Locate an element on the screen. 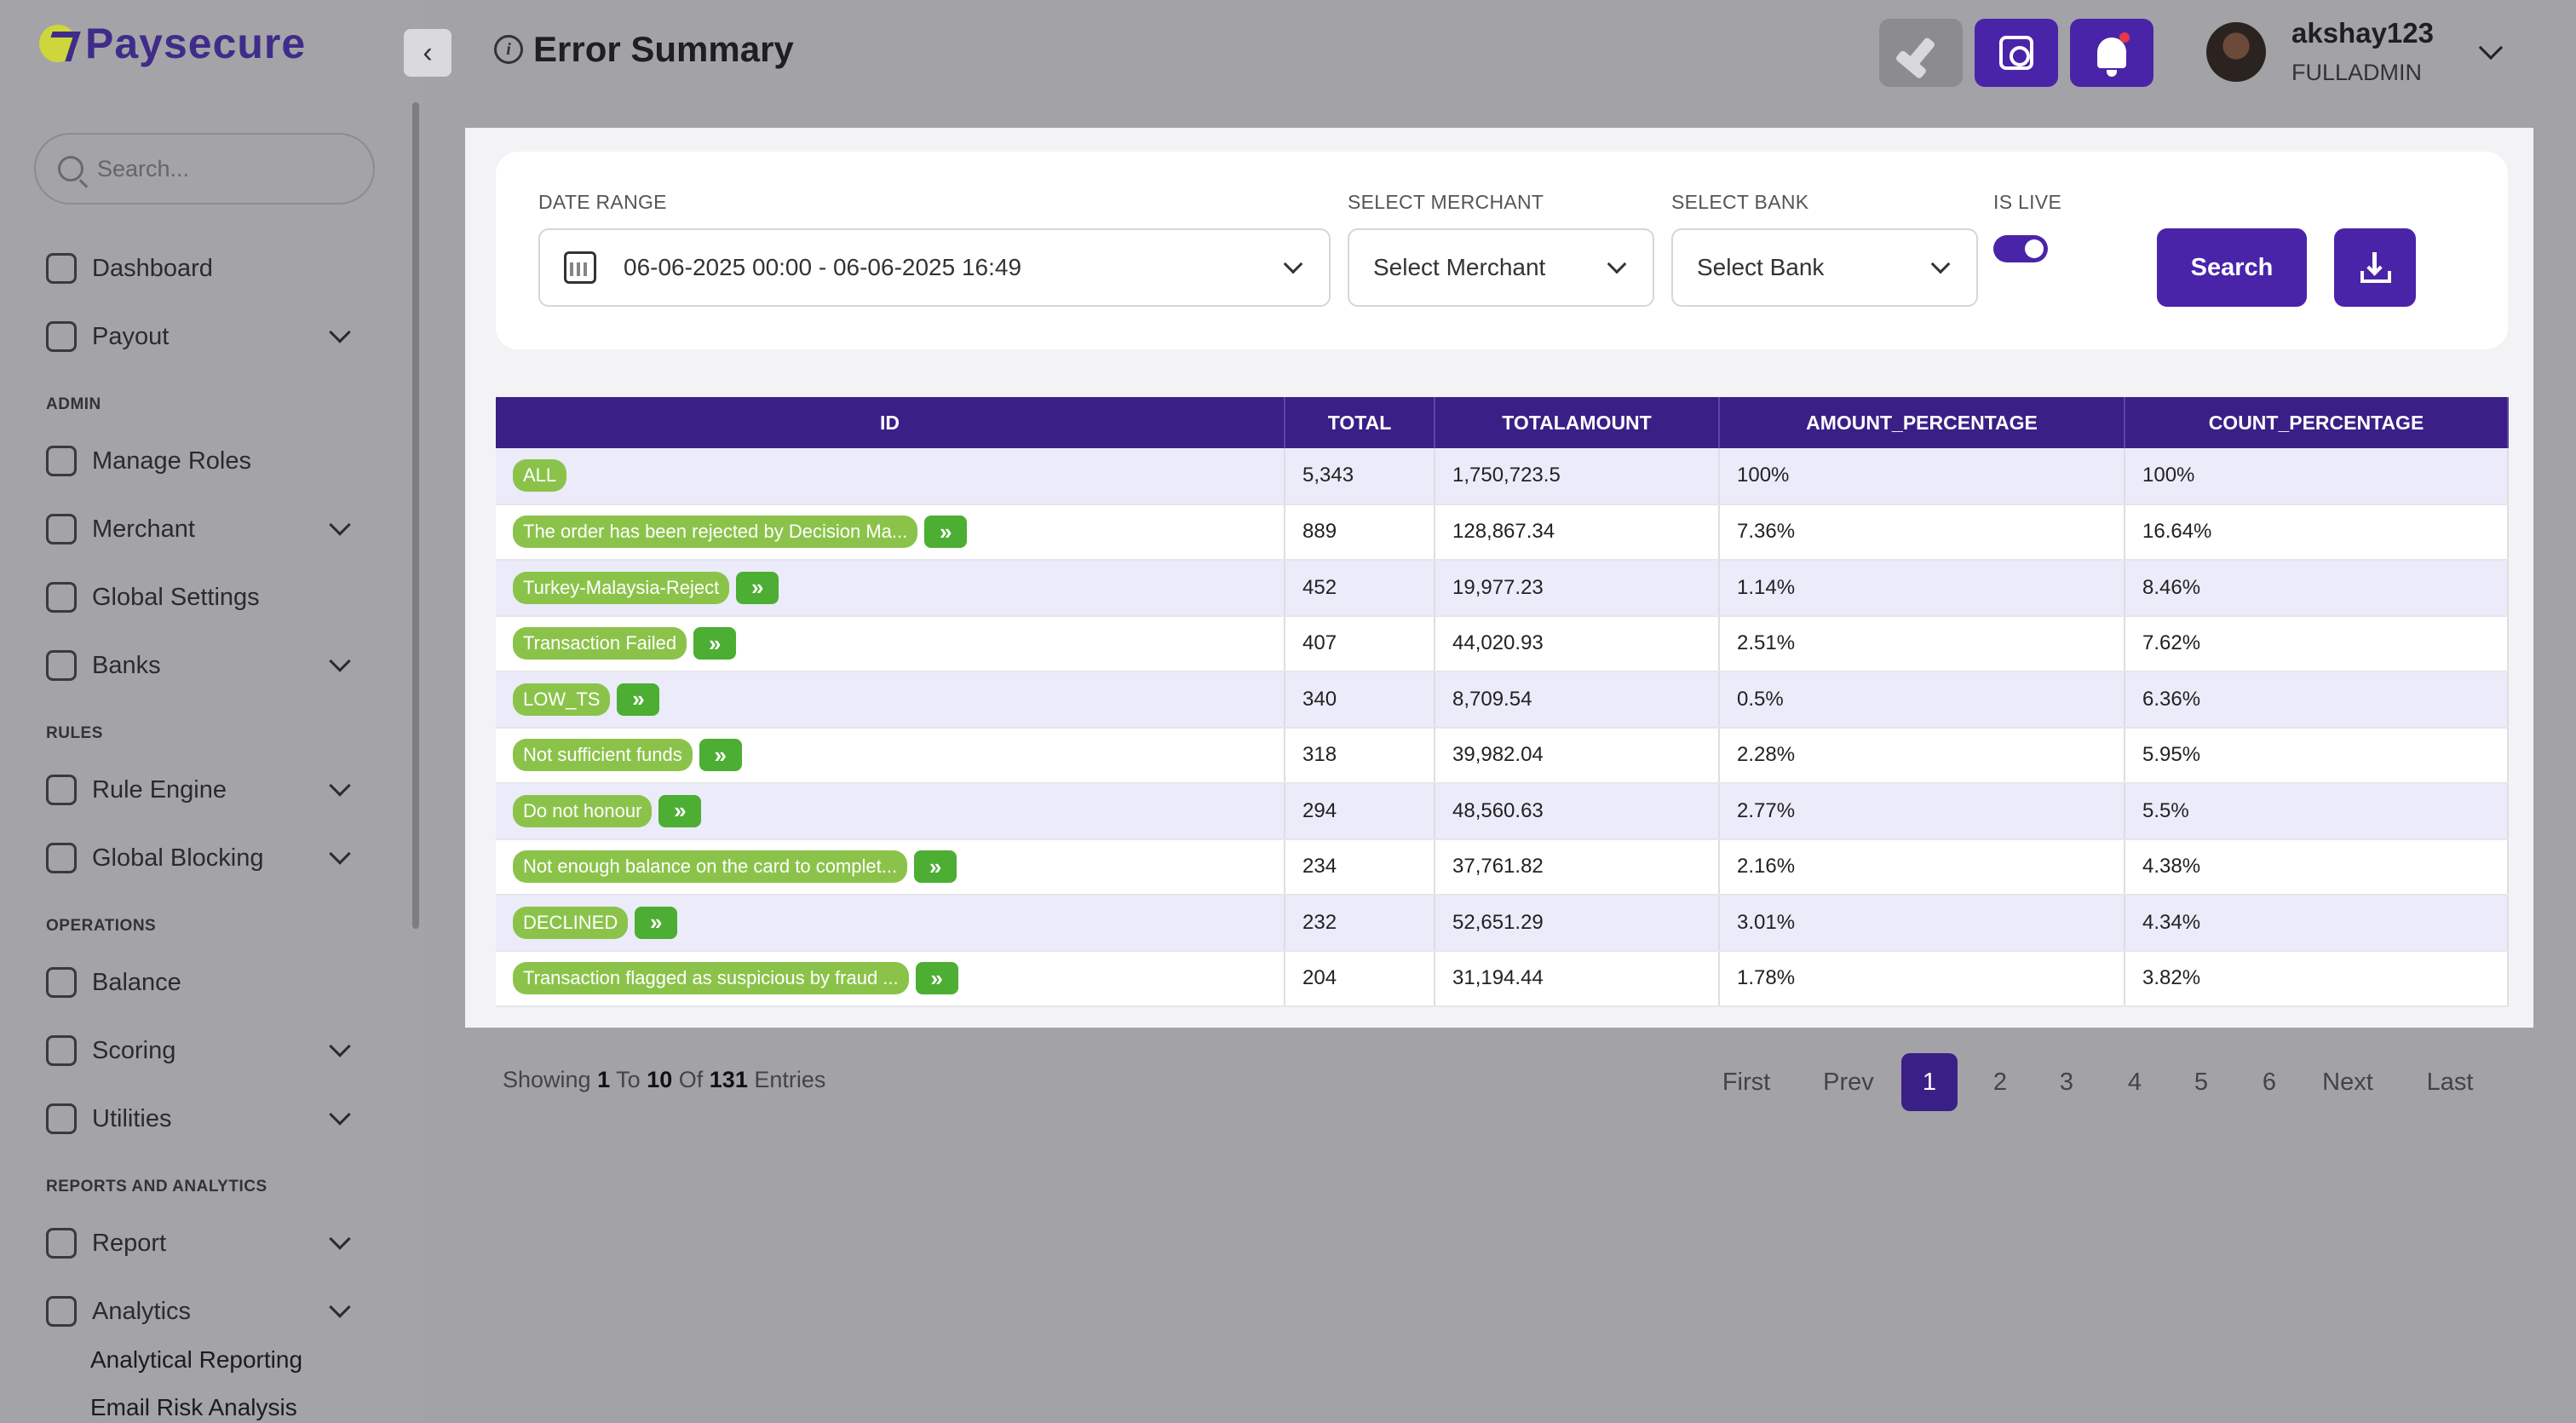 This screenshot has width=2576, height=1423. amount-percentage-cell: 0.5% is located at coordinates (1922, 700).